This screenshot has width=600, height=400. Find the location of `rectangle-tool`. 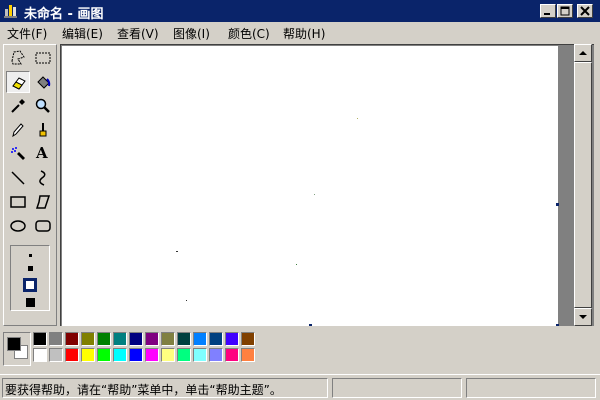

rectangle-tool is located at coordinates (18, 202).